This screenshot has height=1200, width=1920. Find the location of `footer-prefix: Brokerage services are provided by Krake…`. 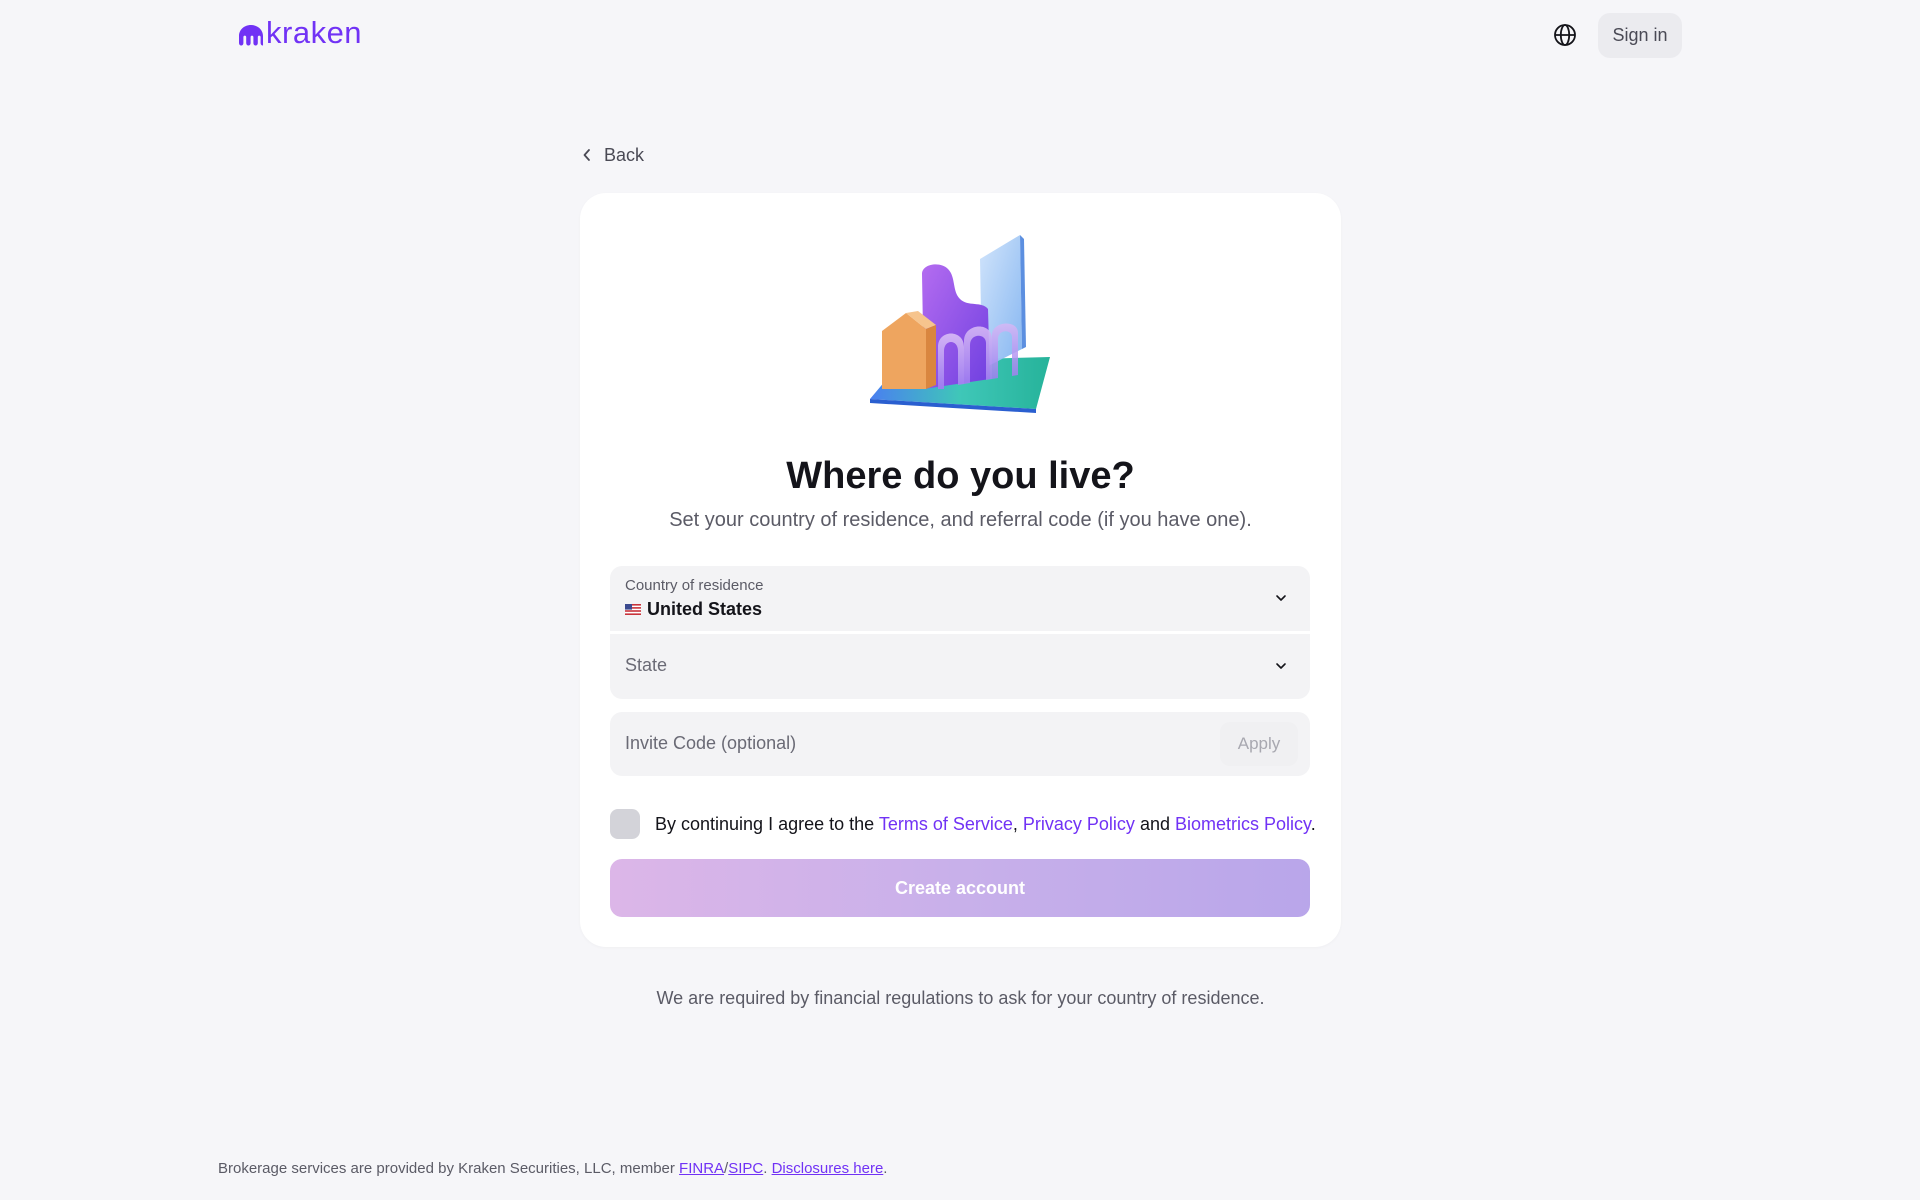

footer-prefix: Brokerage services are provided by Krake… is located at coordinates (449, 1168).